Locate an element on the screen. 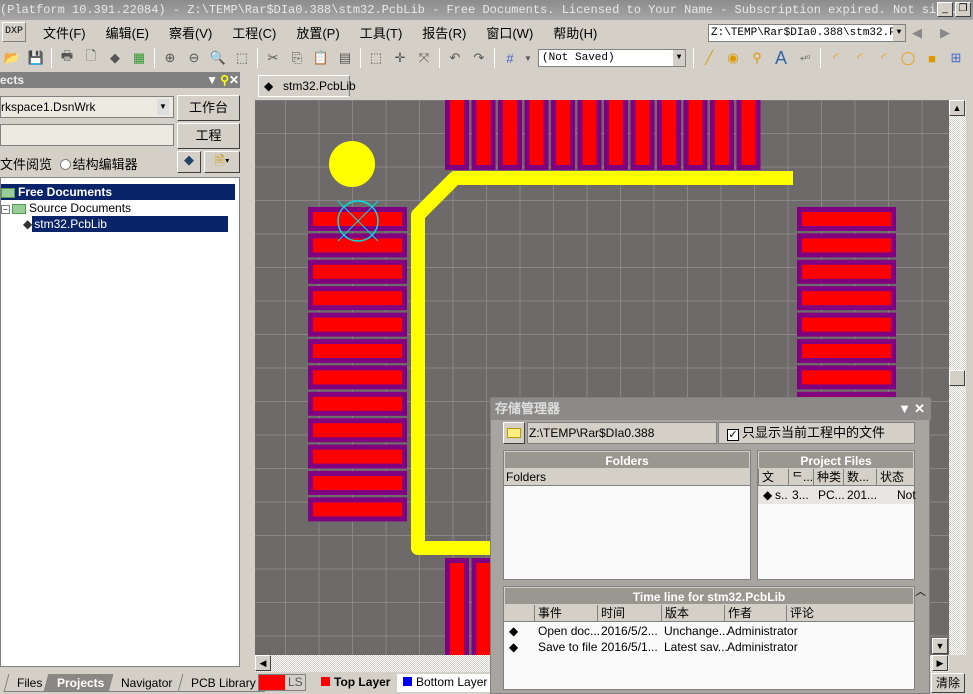  menu-window: 窗口(W) is located at coordinates (509, 32).